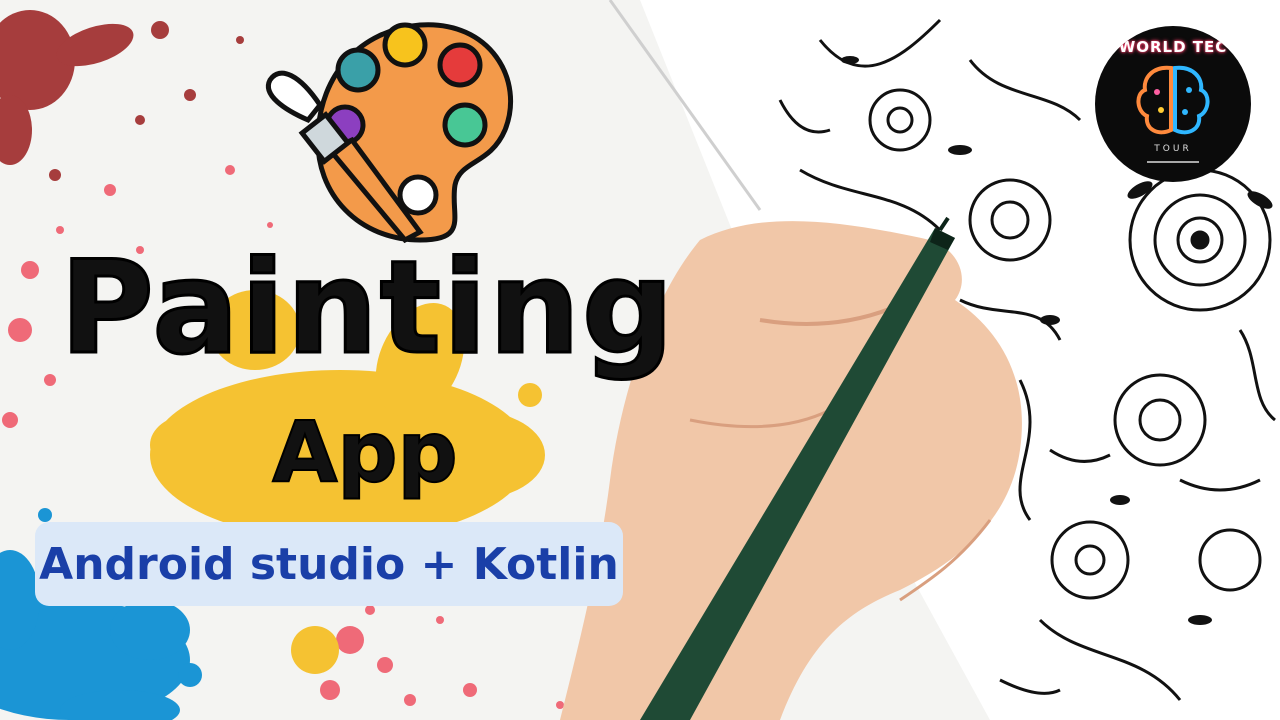  What do you see at coordinates (1173, 149) in the screenshot?
I see `logo-subtitle: TOUR` at bounding box center [1173, 149].